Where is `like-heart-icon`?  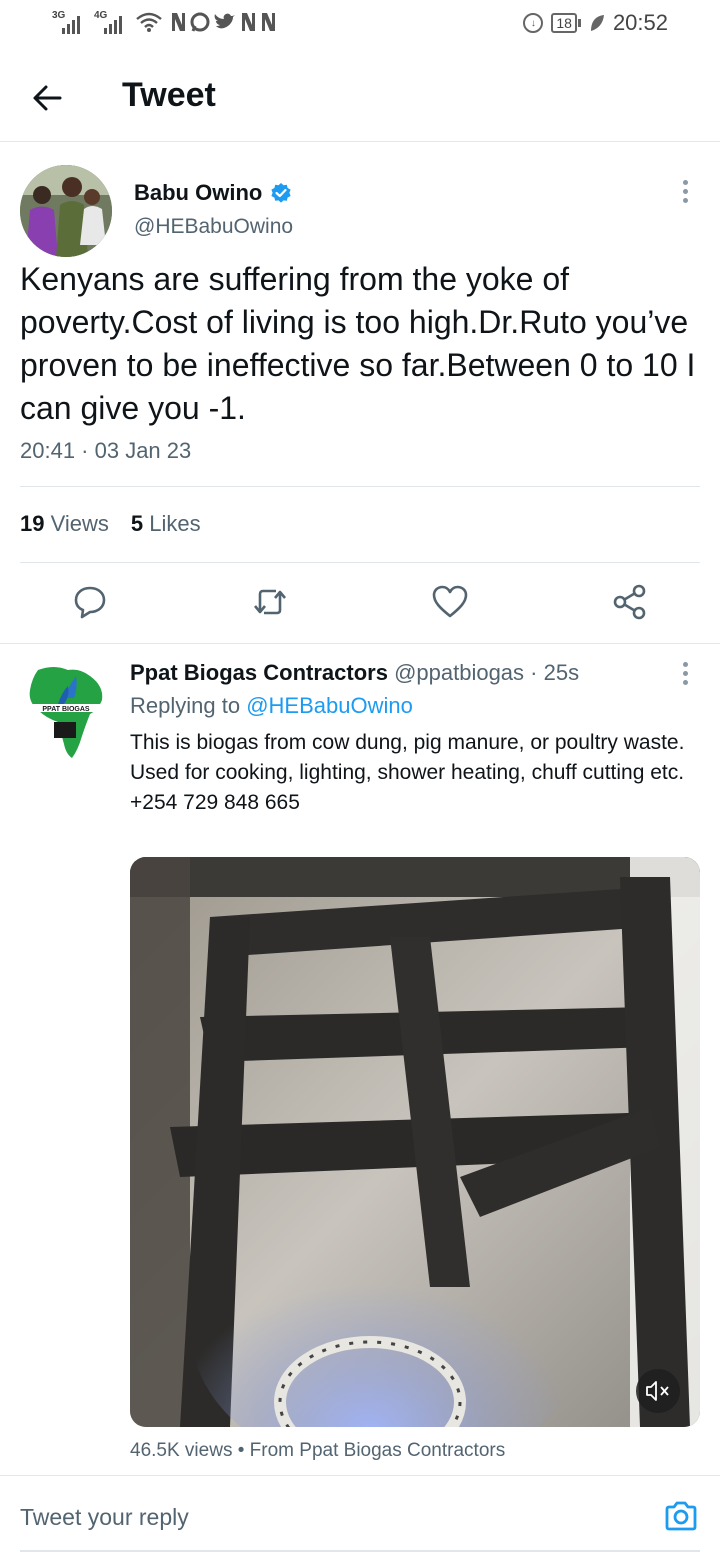 like-heart-icon is located at coordinates (450, 602).